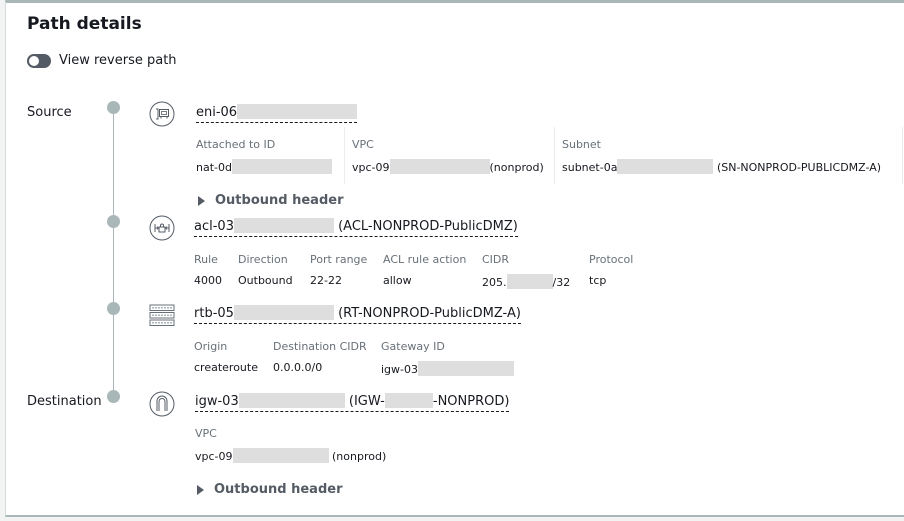 The image size is (904, 521). I want to click on timeline-dot-acl, so click(113, 221).